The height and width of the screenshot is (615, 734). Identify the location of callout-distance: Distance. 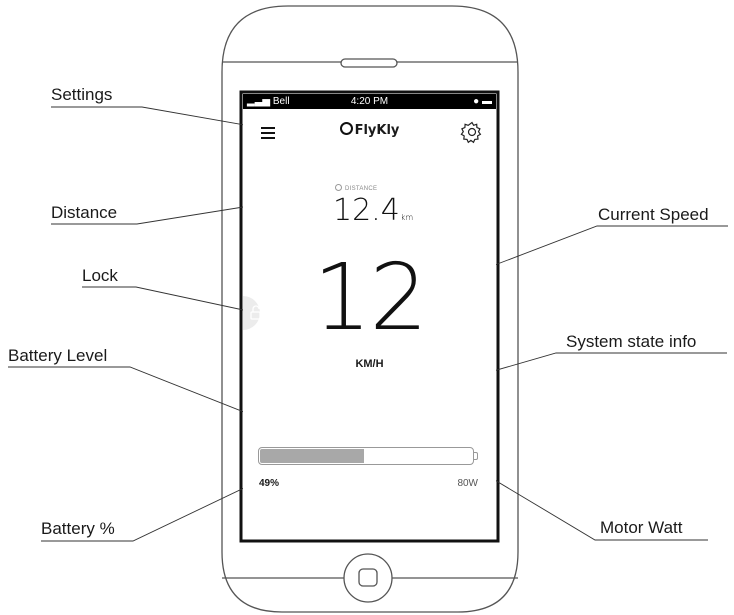
(84, 212).